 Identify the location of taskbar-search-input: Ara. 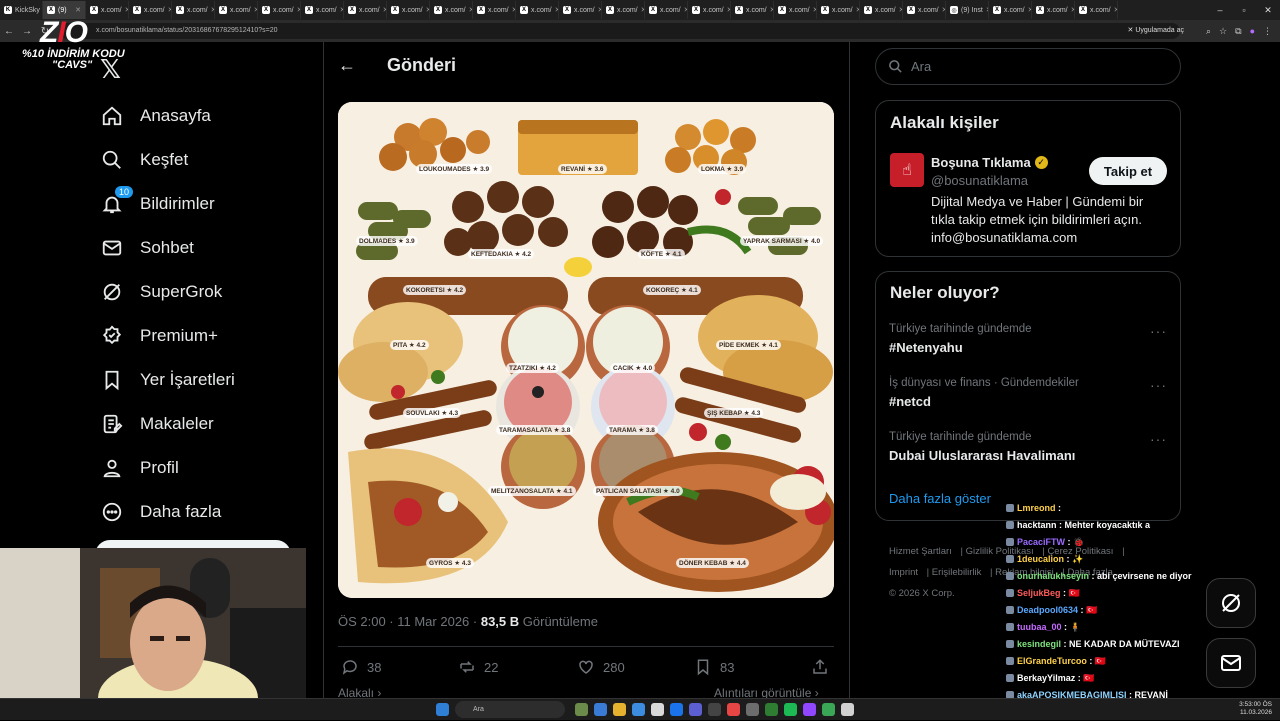
(510, 709).